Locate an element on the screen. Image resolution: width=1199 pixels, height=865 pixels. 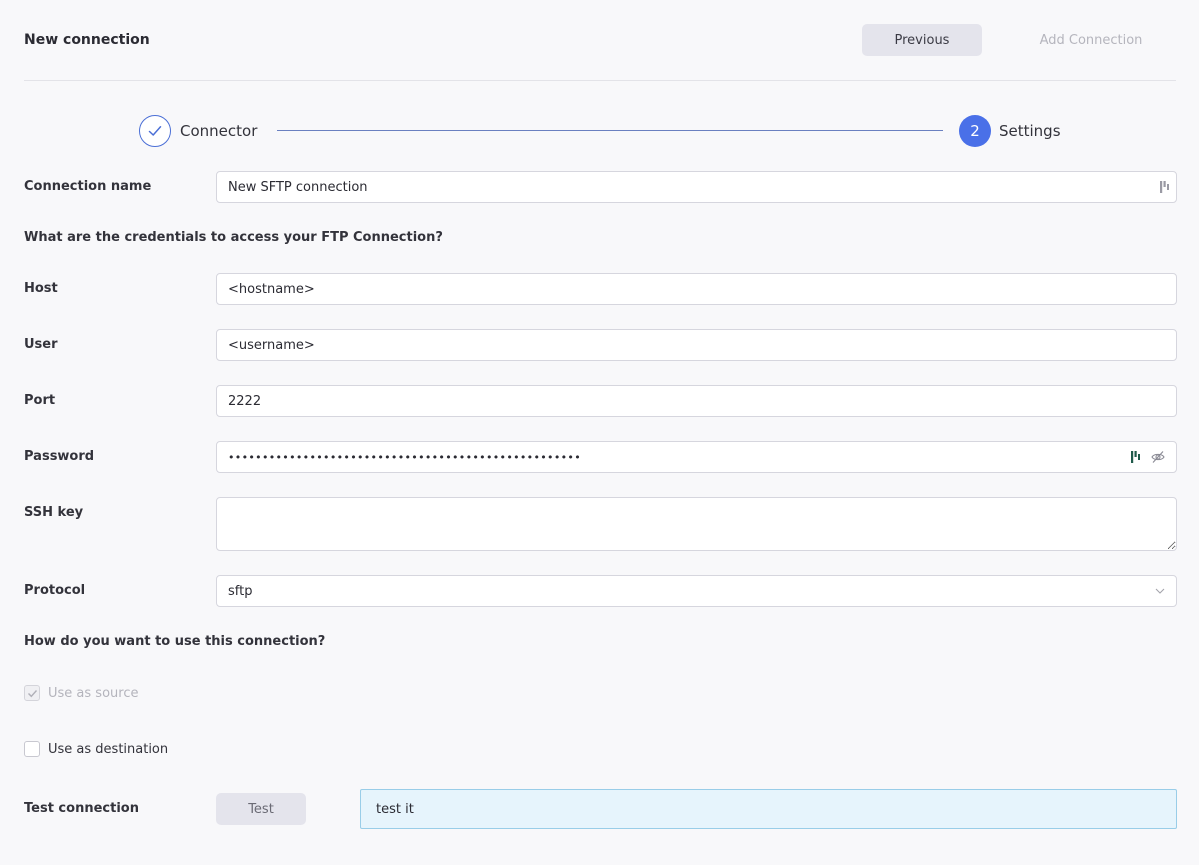
step-connector-line is located at coordinates (610, 130).